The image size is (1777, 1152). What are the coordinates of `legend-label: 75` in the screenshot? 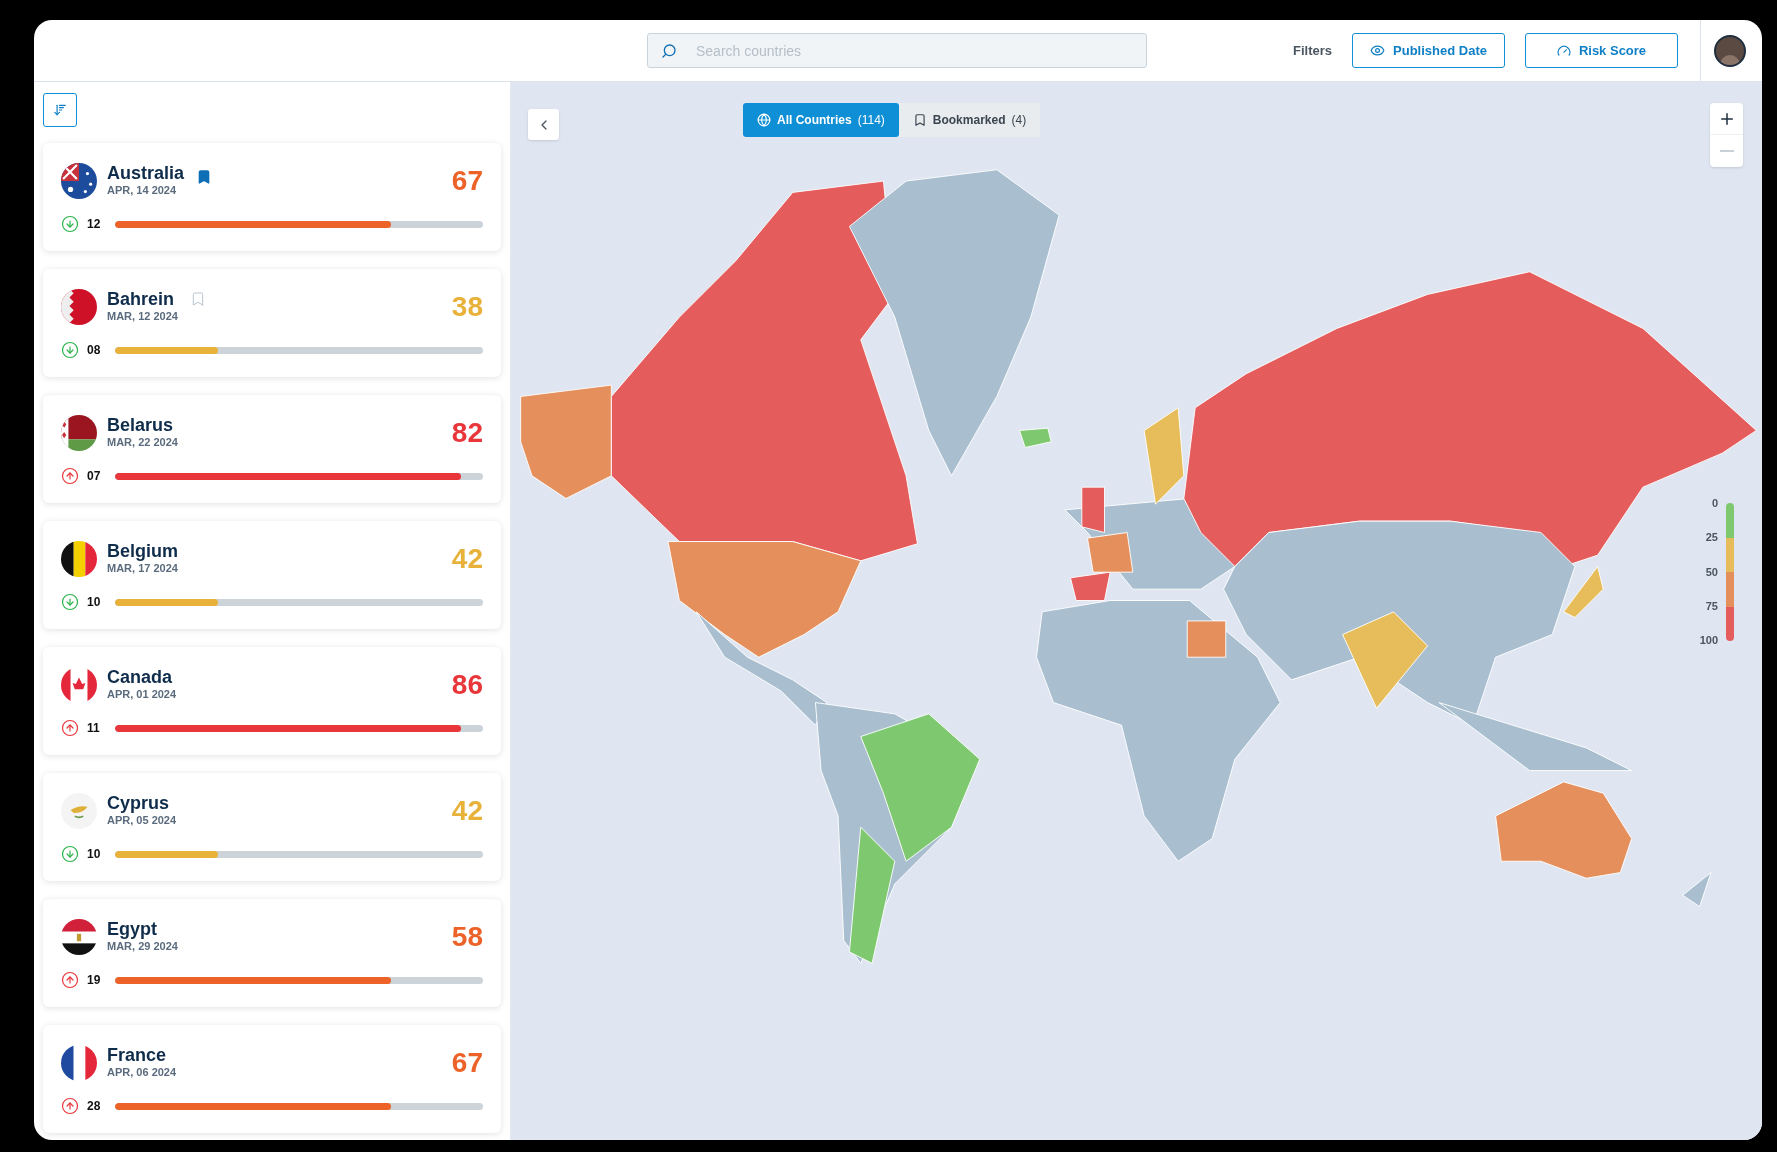 It's located at (1711, 606).